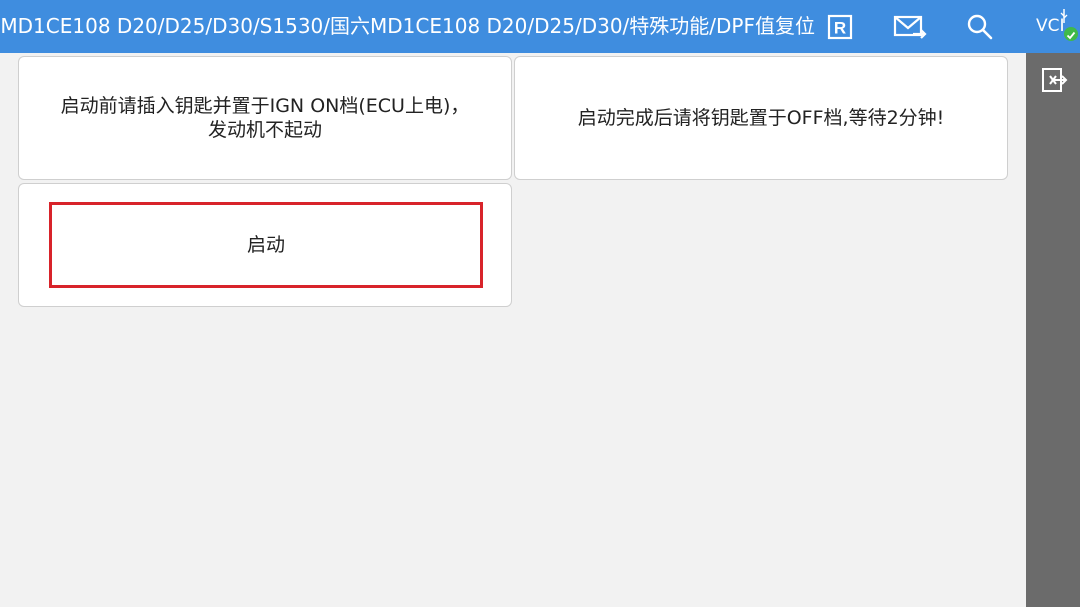 This screenshot has width=1080, height=607. I want to click on instruction-before-start: 启动前请插入钥匙并置于IGN ON档(ECU上电)，发动机不起动, so click(265, 118).